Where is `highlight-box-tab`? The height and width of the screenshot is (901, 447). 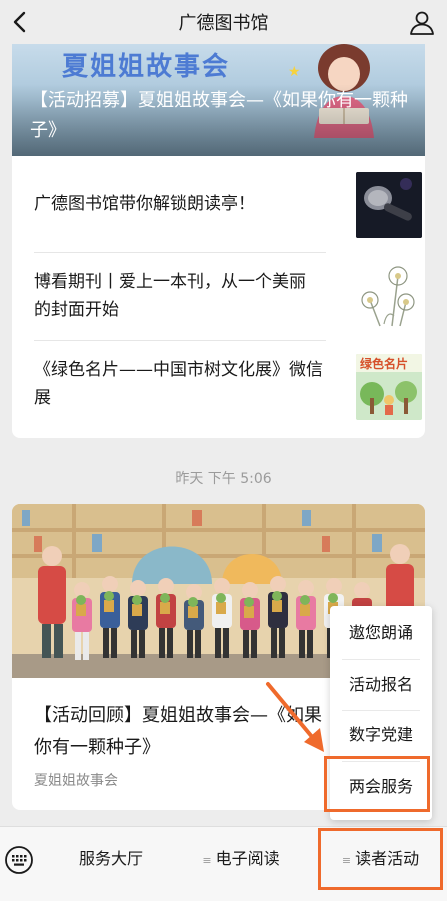
highlight-box-tab is located at coordinates (380, 859).